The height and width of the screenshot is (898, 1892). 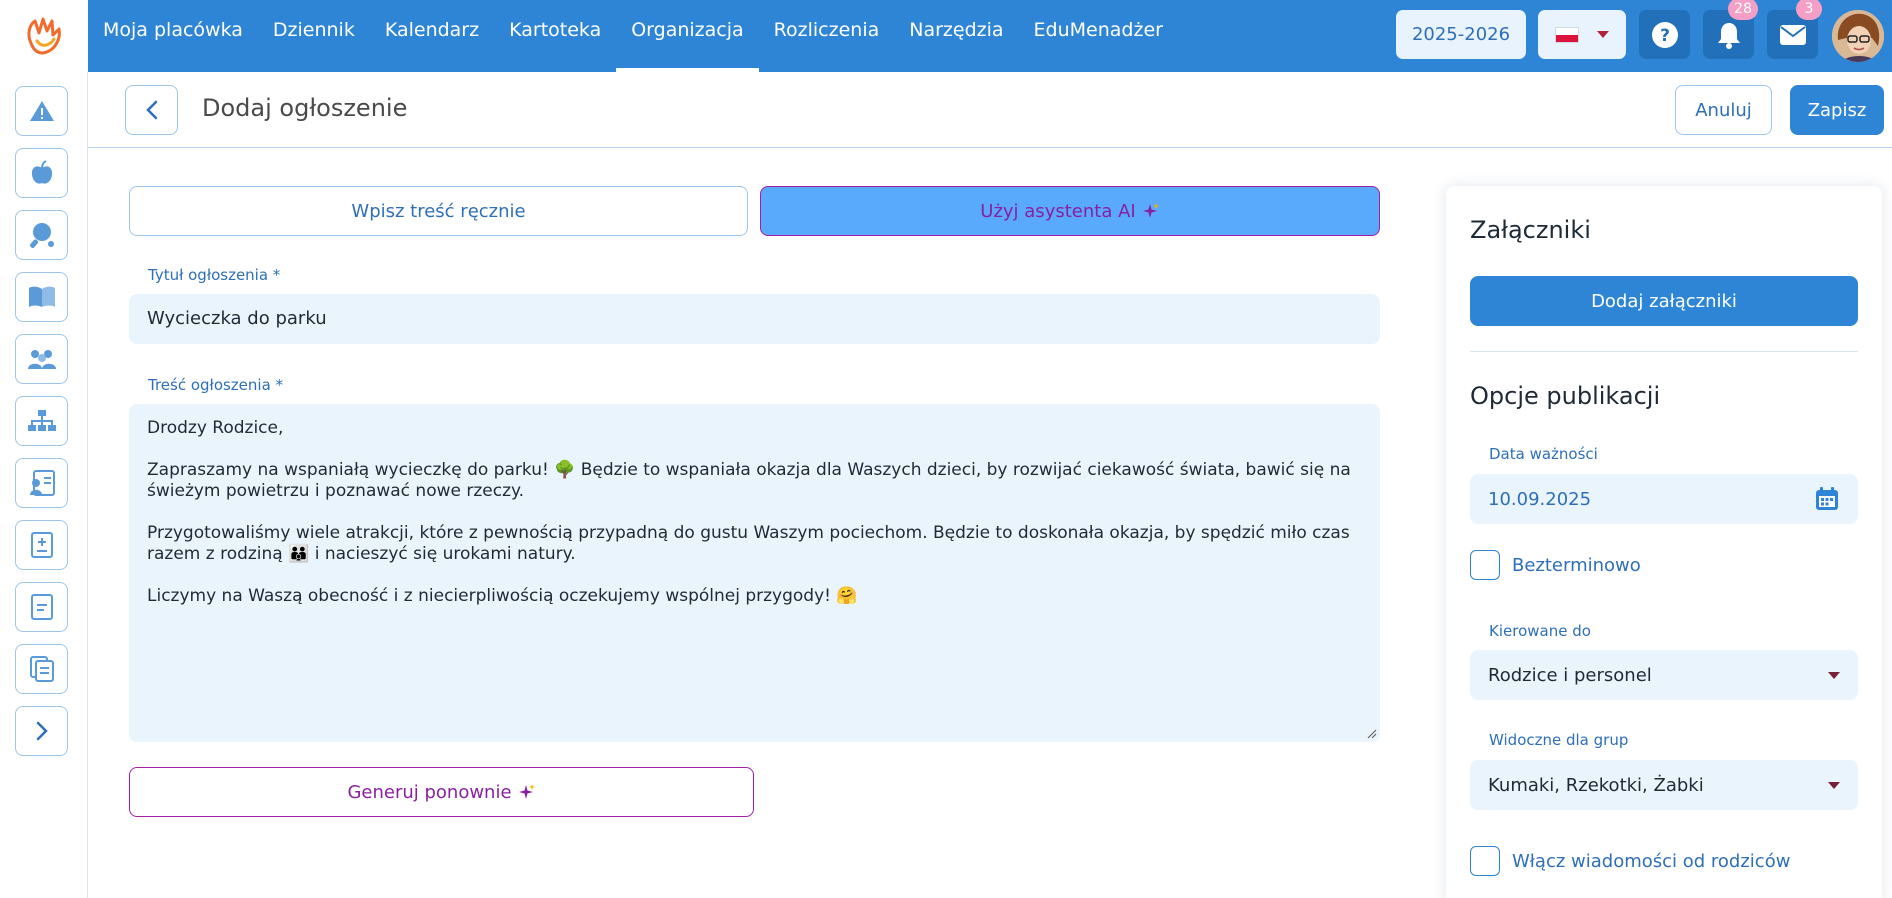 I want to click on write-manually-button: Wpisz treść ręcznie, so click(x=438, y=211).